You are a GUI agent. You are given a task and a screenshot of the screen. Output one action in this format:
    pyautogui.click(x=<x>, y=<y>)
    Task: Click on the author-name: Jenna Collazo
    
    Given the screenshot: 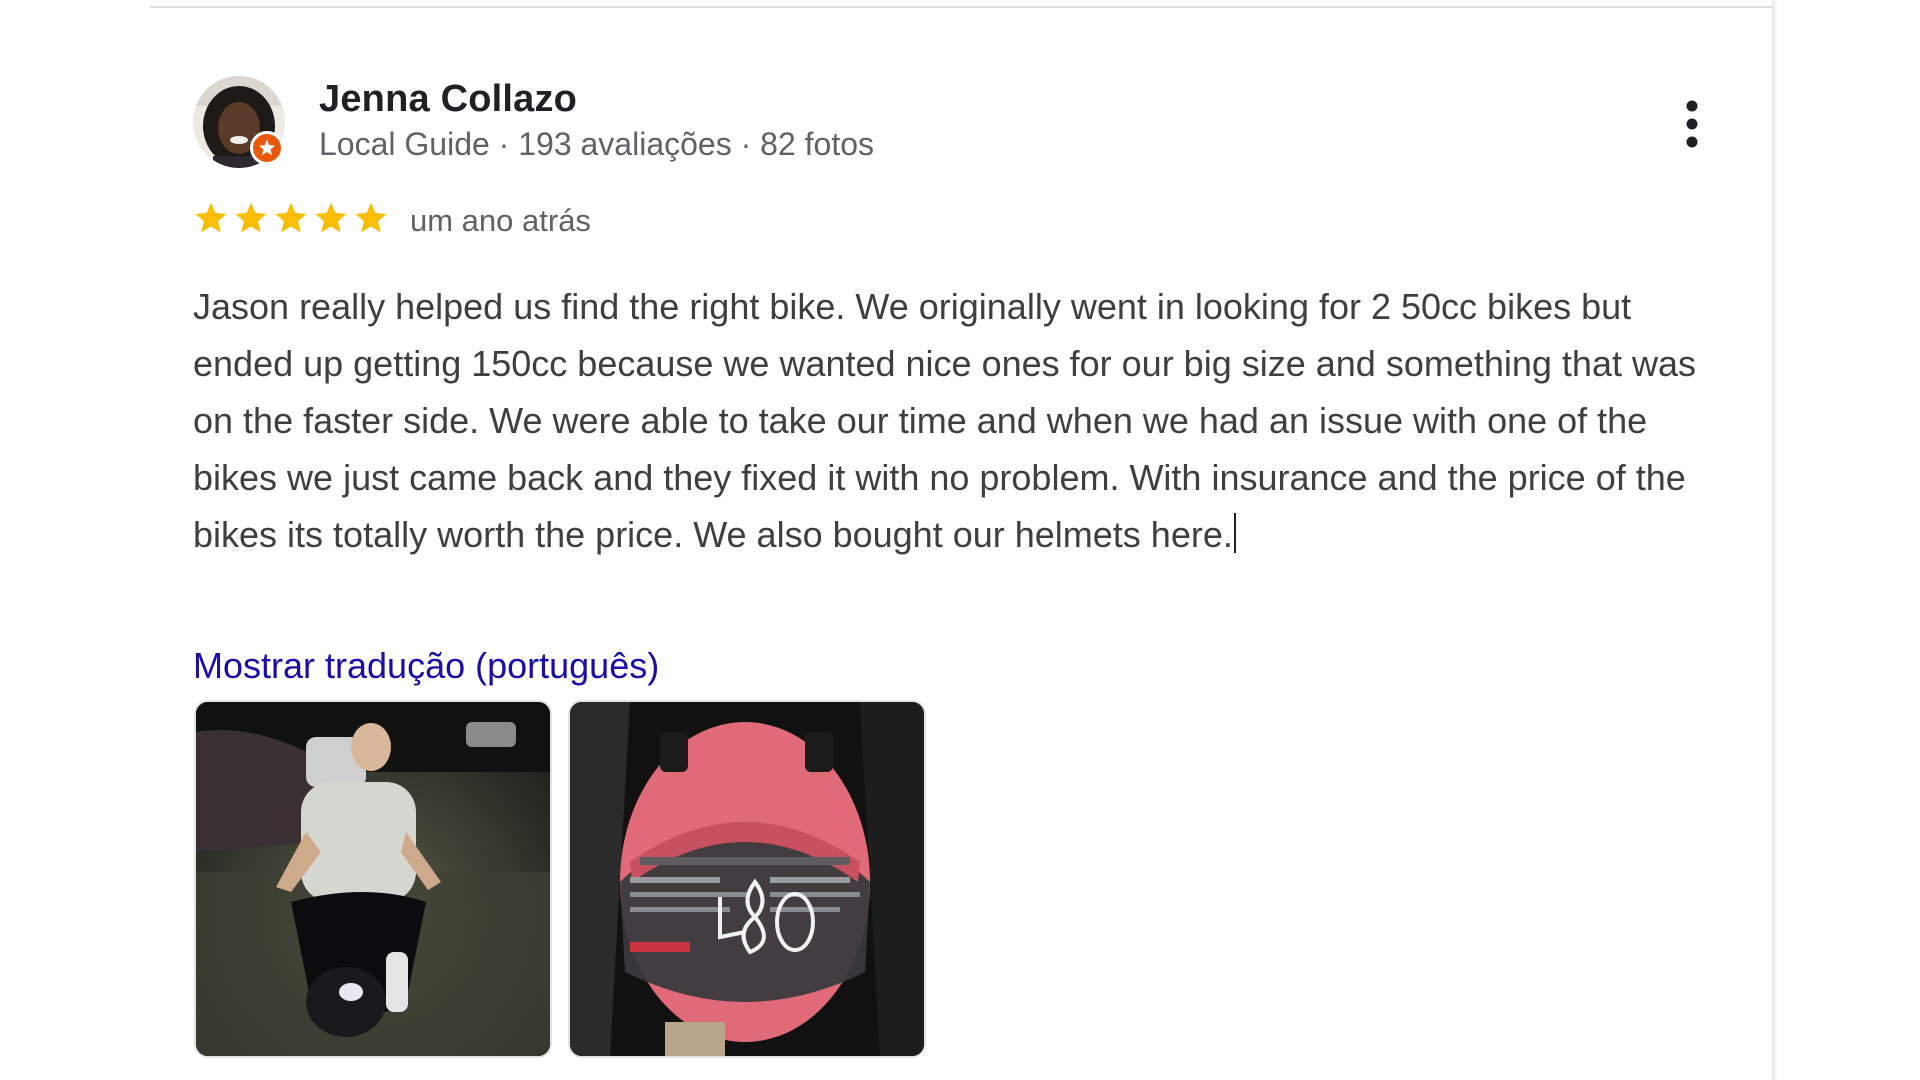 What is the action you would take?
    pyautogui.click(x=448, y=99)
    